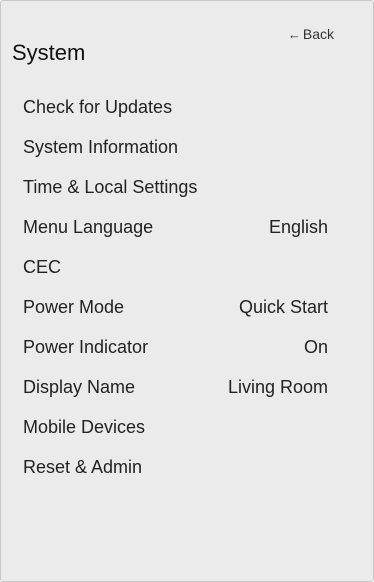 The image size is (374, 582). I want to click on menu-language-value: English, so click(298, 226).